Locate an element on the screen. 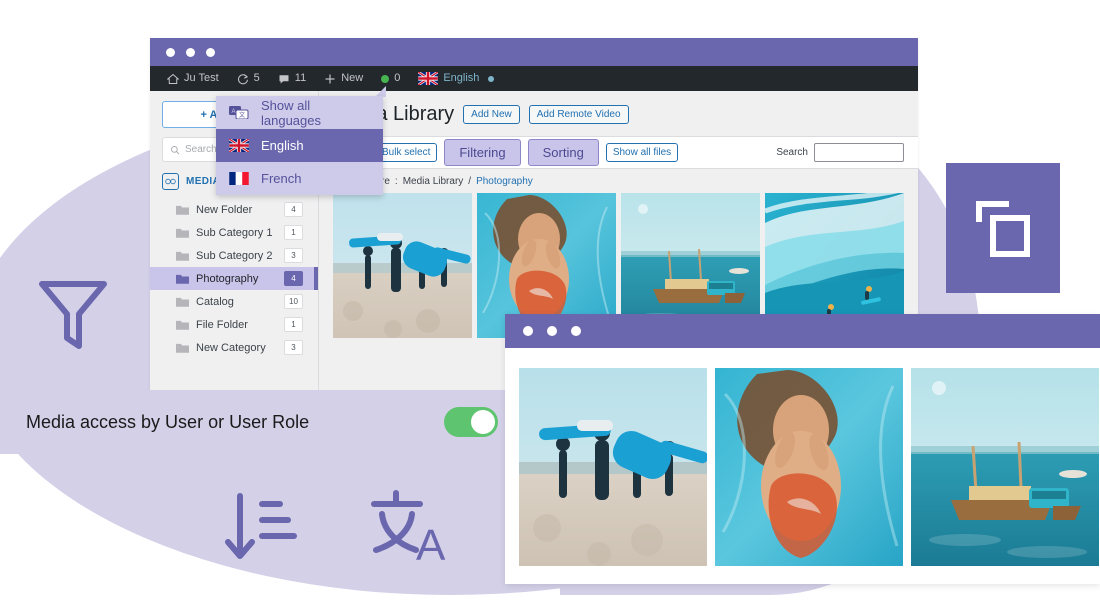 This screenshot has width=1100, height=616. site-name-label: Ju Test is located at coordinates (201, 78).